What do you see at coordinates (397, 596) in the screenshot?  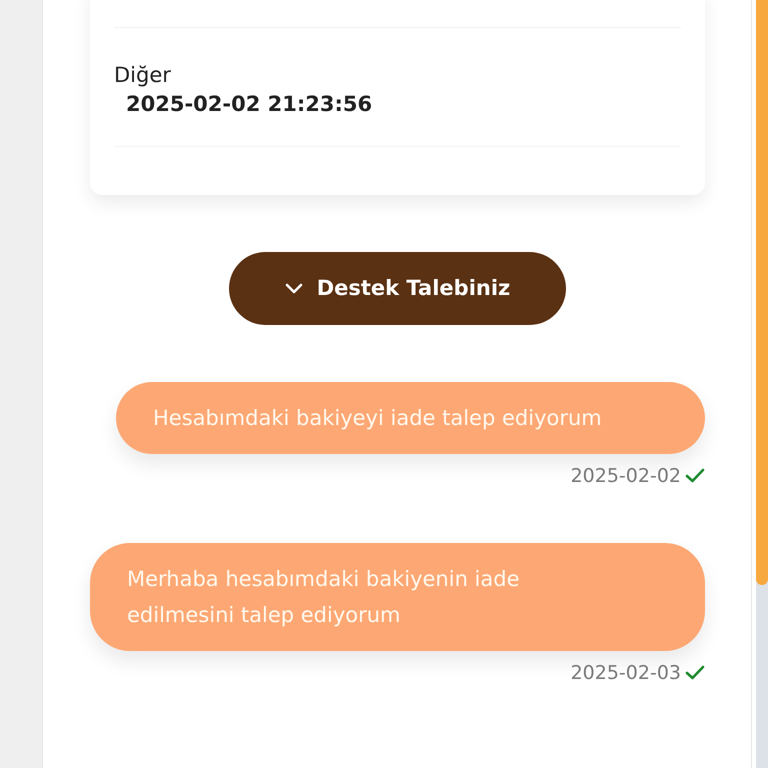 I see `message-bubble: Merhaba hesabımdaki bakiyenin iade edilmesini talep ediyorum` at bounding box center [397, 596].